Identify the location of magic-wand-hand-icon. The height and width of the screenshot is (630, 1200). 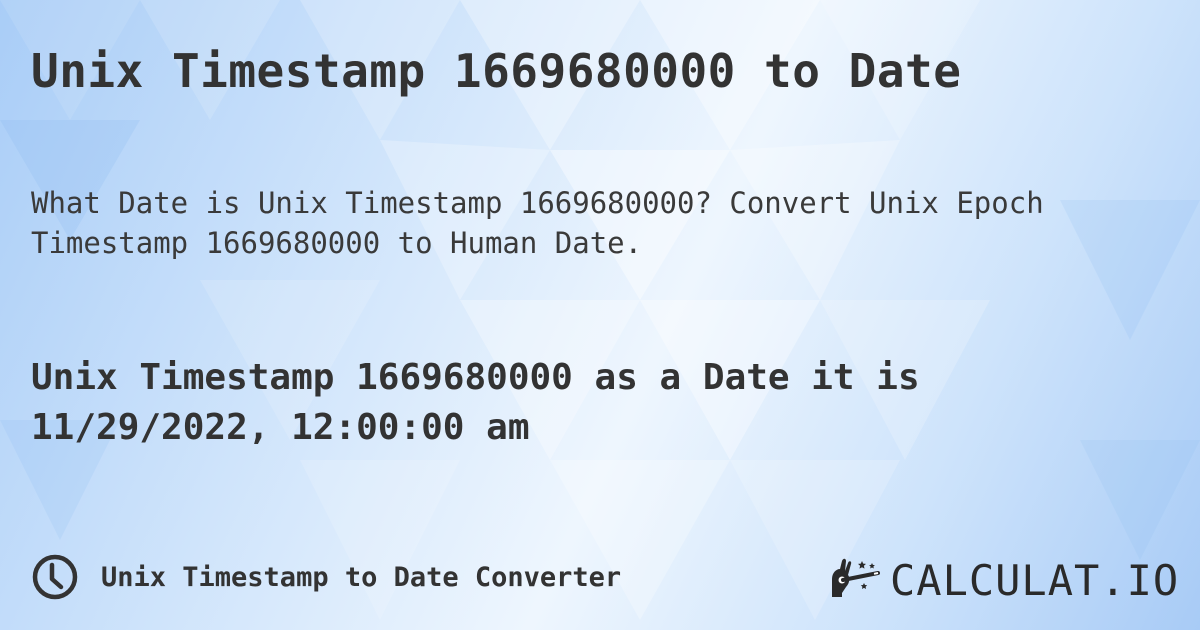
(855, 581).